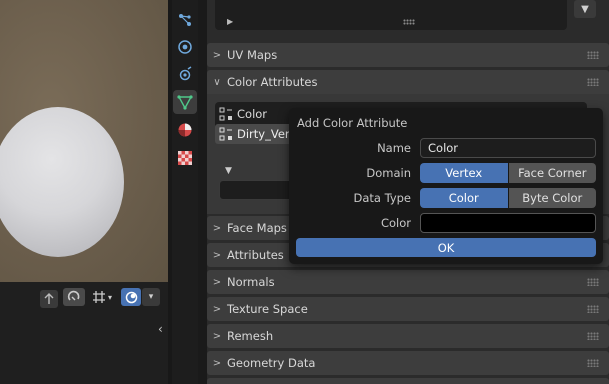 This screenshot has height=384, width=609. I want to click on specials-menu-button: ▼, so click(585, 9).